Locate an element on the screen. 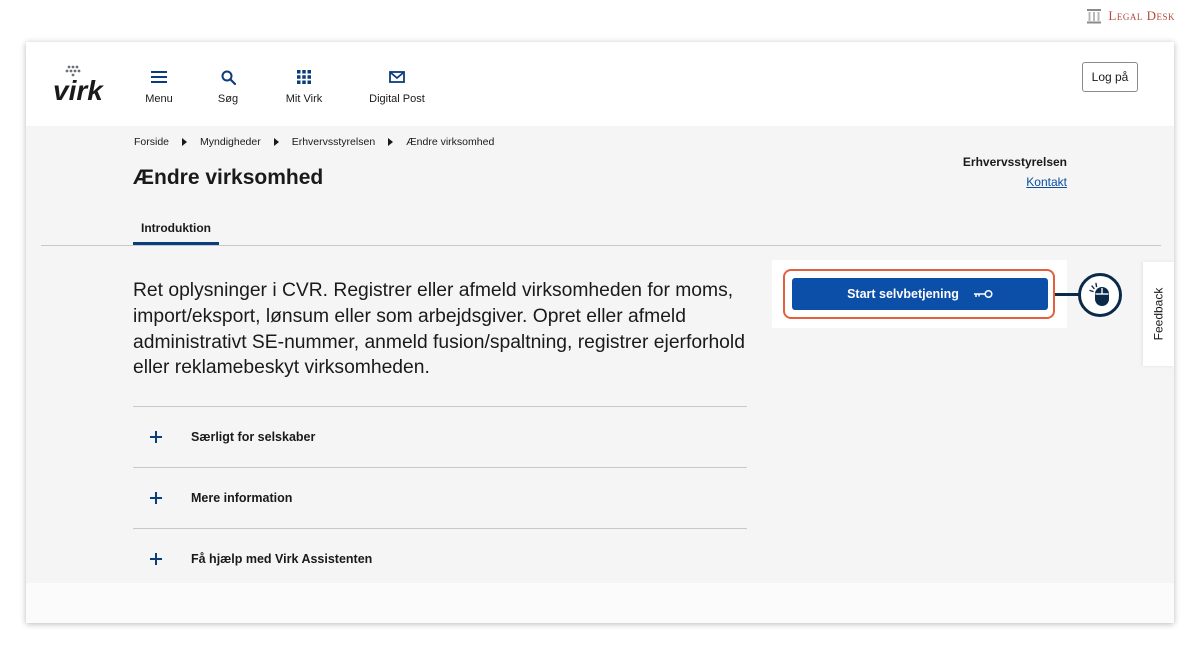 The height and width of the screenshot is (660, 1201). feedback-label: Feedback is located at coordinates (1158, 314).